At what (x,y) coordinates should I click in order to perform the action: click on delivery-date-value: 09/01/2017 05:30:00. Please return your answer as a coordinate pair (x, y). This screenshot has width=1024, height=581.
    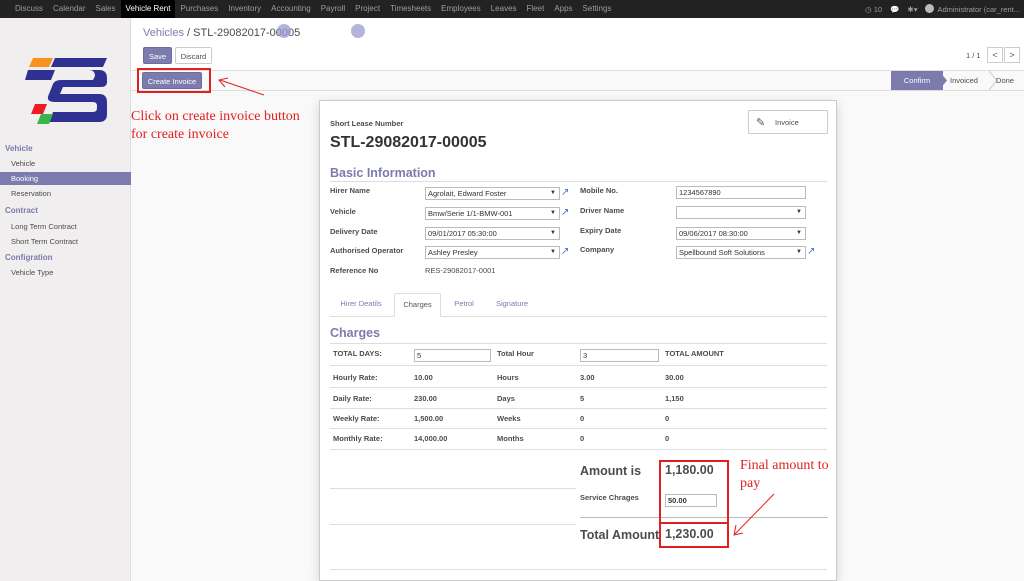
    Looking at the image, I should click on (462, 233).